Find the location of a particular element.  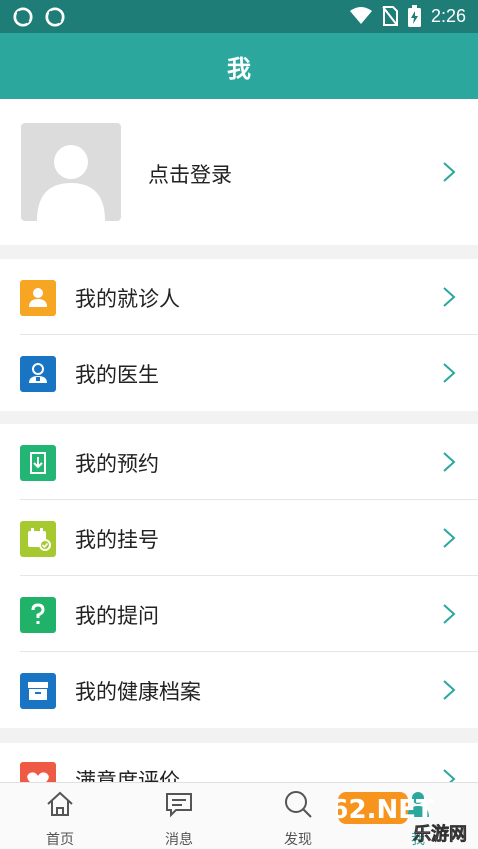

registration-icon is located at coordinates (38, 539).